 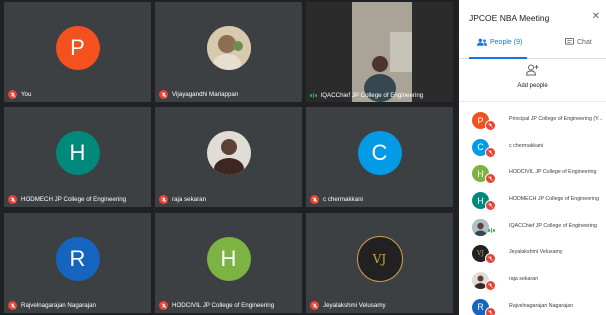 What do you see at coordinates (26, 94) in the screenshot?
I see `participant-name: You` at bounding box center [26, 94].